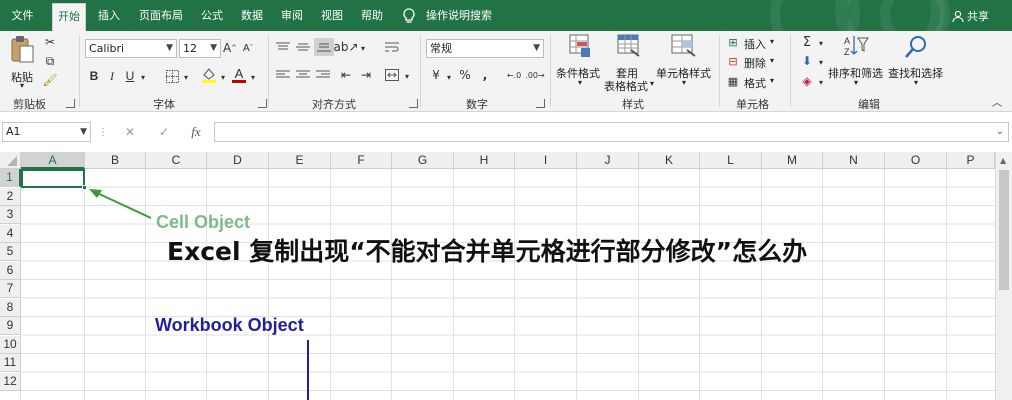 The height and width of the screenshot is (400, 1012). Describe the element at coordinates (915, 15) in the screenshot. I see `decorative-circle` at that location.